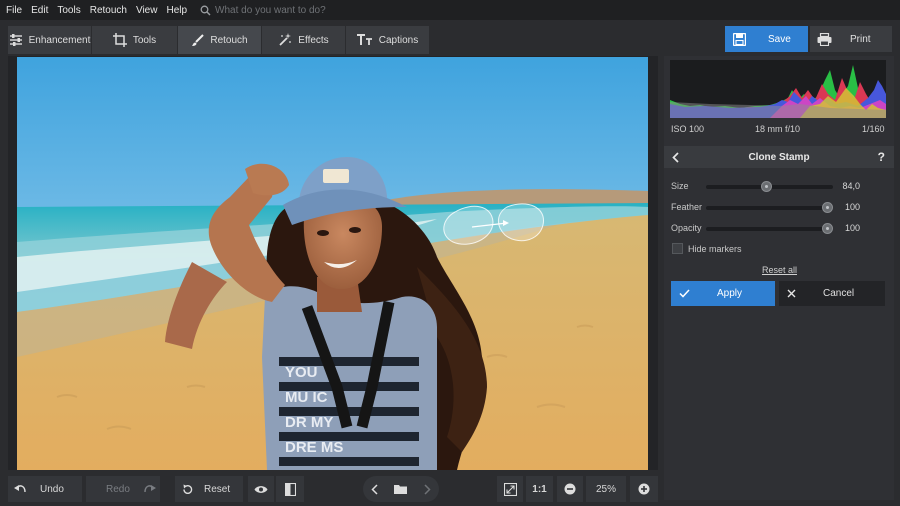 The image size is (900, 506). I want to click on zoom-out-button, so click(570, 489).